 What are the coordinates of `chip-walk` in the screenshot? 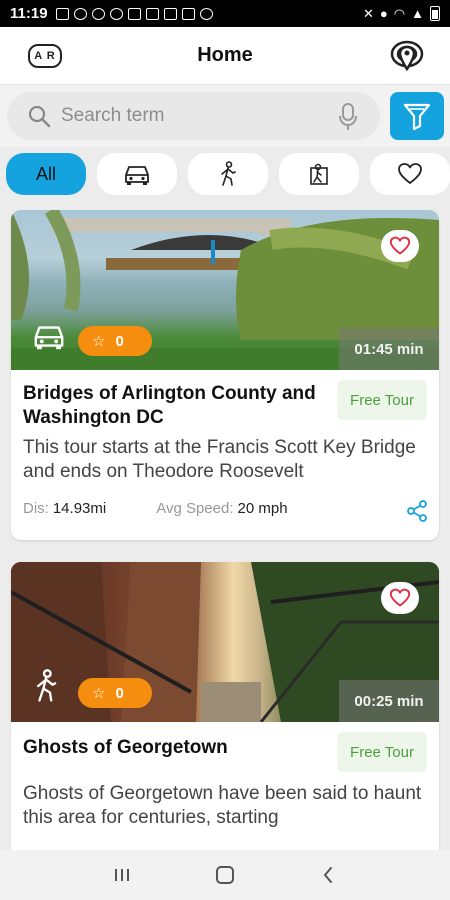 It's located at (228, 174).